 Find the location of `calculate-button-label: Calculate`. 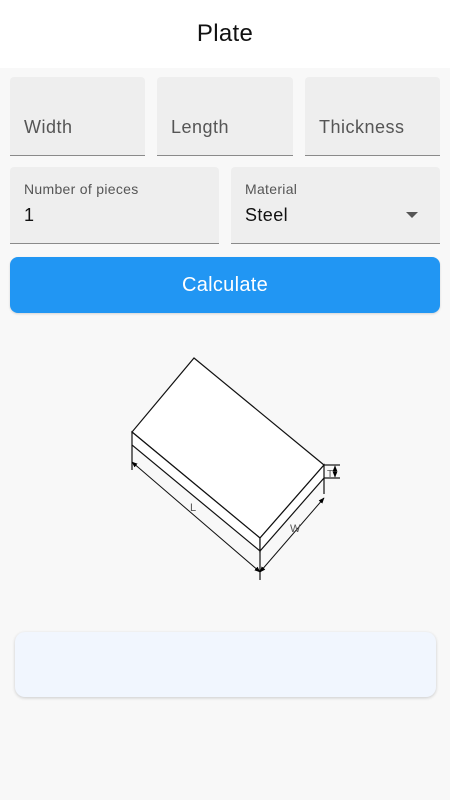

calculate-button-label: Calculate is located at coordinates (225, 284).